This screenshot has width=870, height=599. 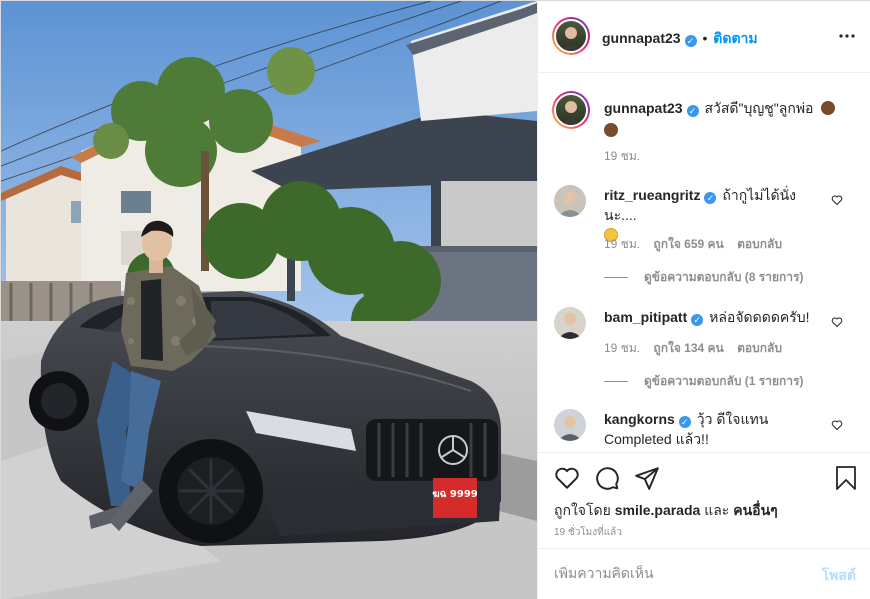 I want to click on caption-username: gunnapat23, so click(x=643, y=108).